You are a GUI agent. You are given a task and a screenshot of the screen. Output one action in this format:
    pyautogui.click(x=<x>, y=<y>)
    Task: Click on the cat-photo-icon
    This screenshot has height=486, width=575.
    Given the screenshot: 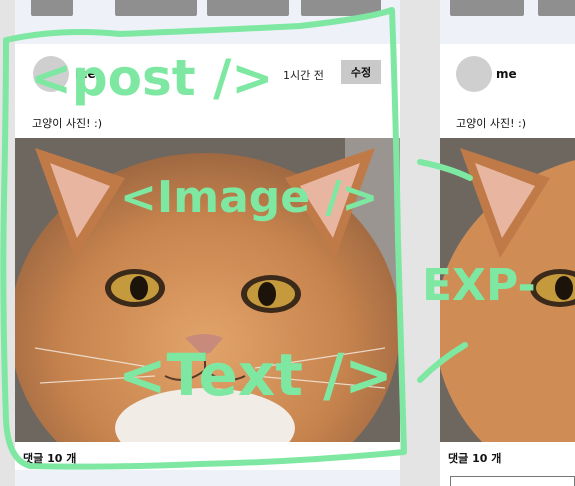 What is the action you would take?
    pyautogui.click(x=507, y=290)
    